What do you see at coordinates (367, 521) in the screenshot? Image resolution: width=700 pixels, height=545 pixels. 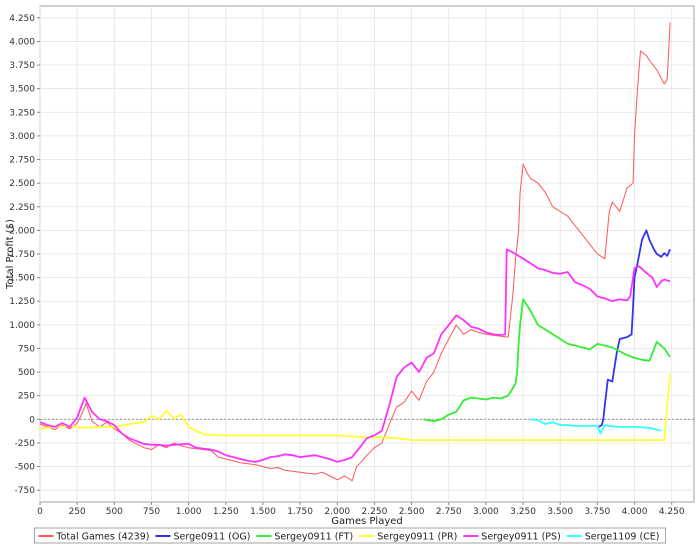 I see `x-axis-label: Games Played` at bounding box center [367, 521].